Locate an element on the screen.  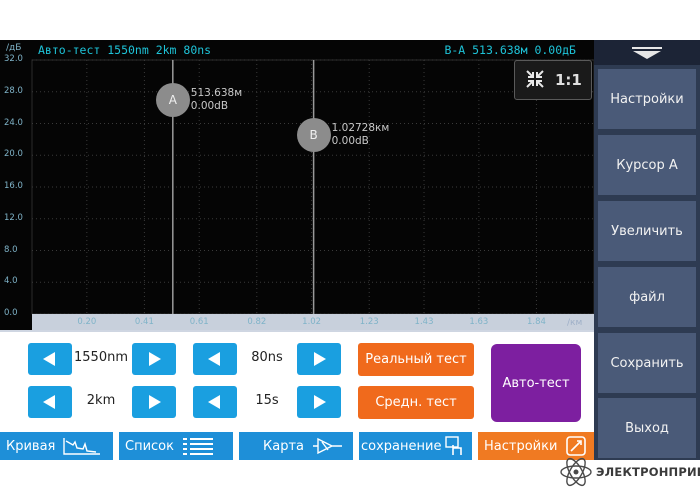
pulse-next-button is located at coordinates (319, 359).